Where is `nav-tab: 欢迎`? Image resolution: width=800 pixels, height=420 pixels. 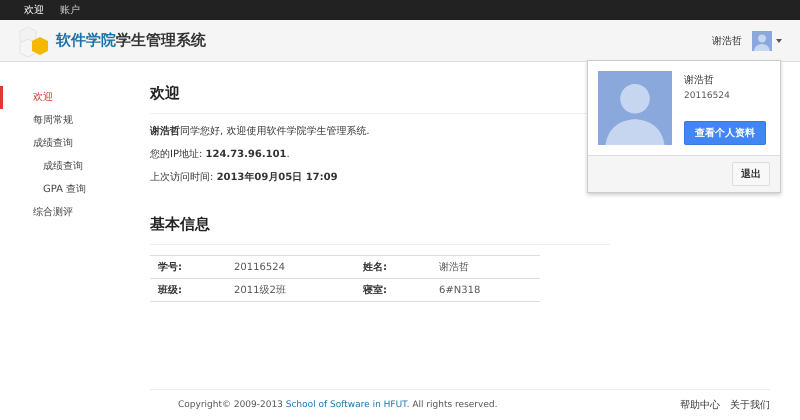
nav-tab: 欢迎 is located at coordinates (34, 10).